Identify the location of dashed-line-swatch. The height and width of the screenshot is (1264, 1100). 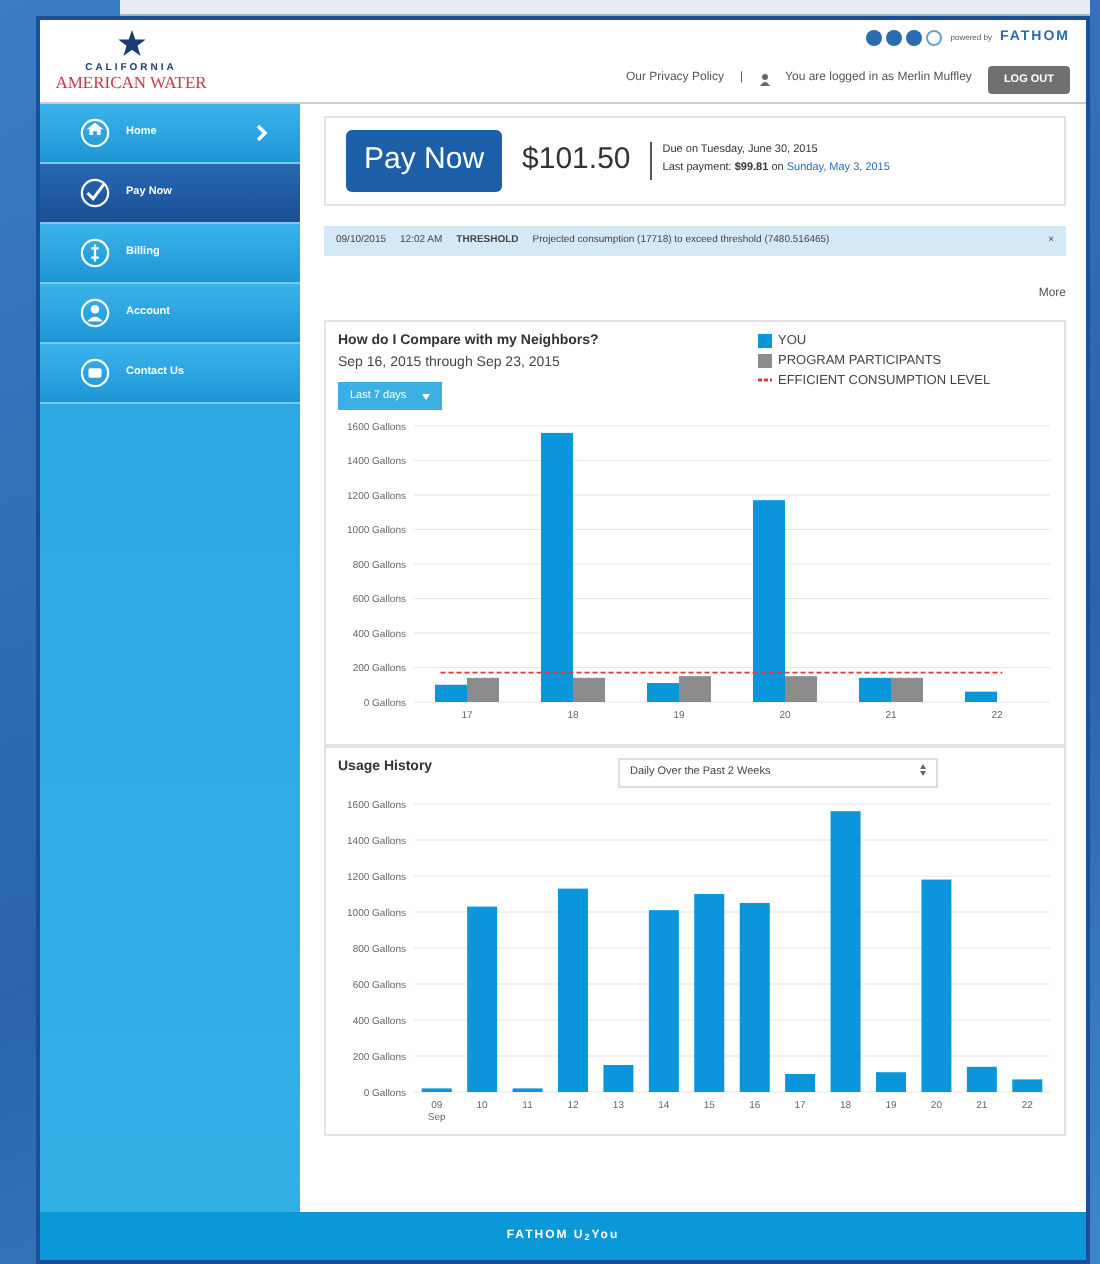
(765, 380).